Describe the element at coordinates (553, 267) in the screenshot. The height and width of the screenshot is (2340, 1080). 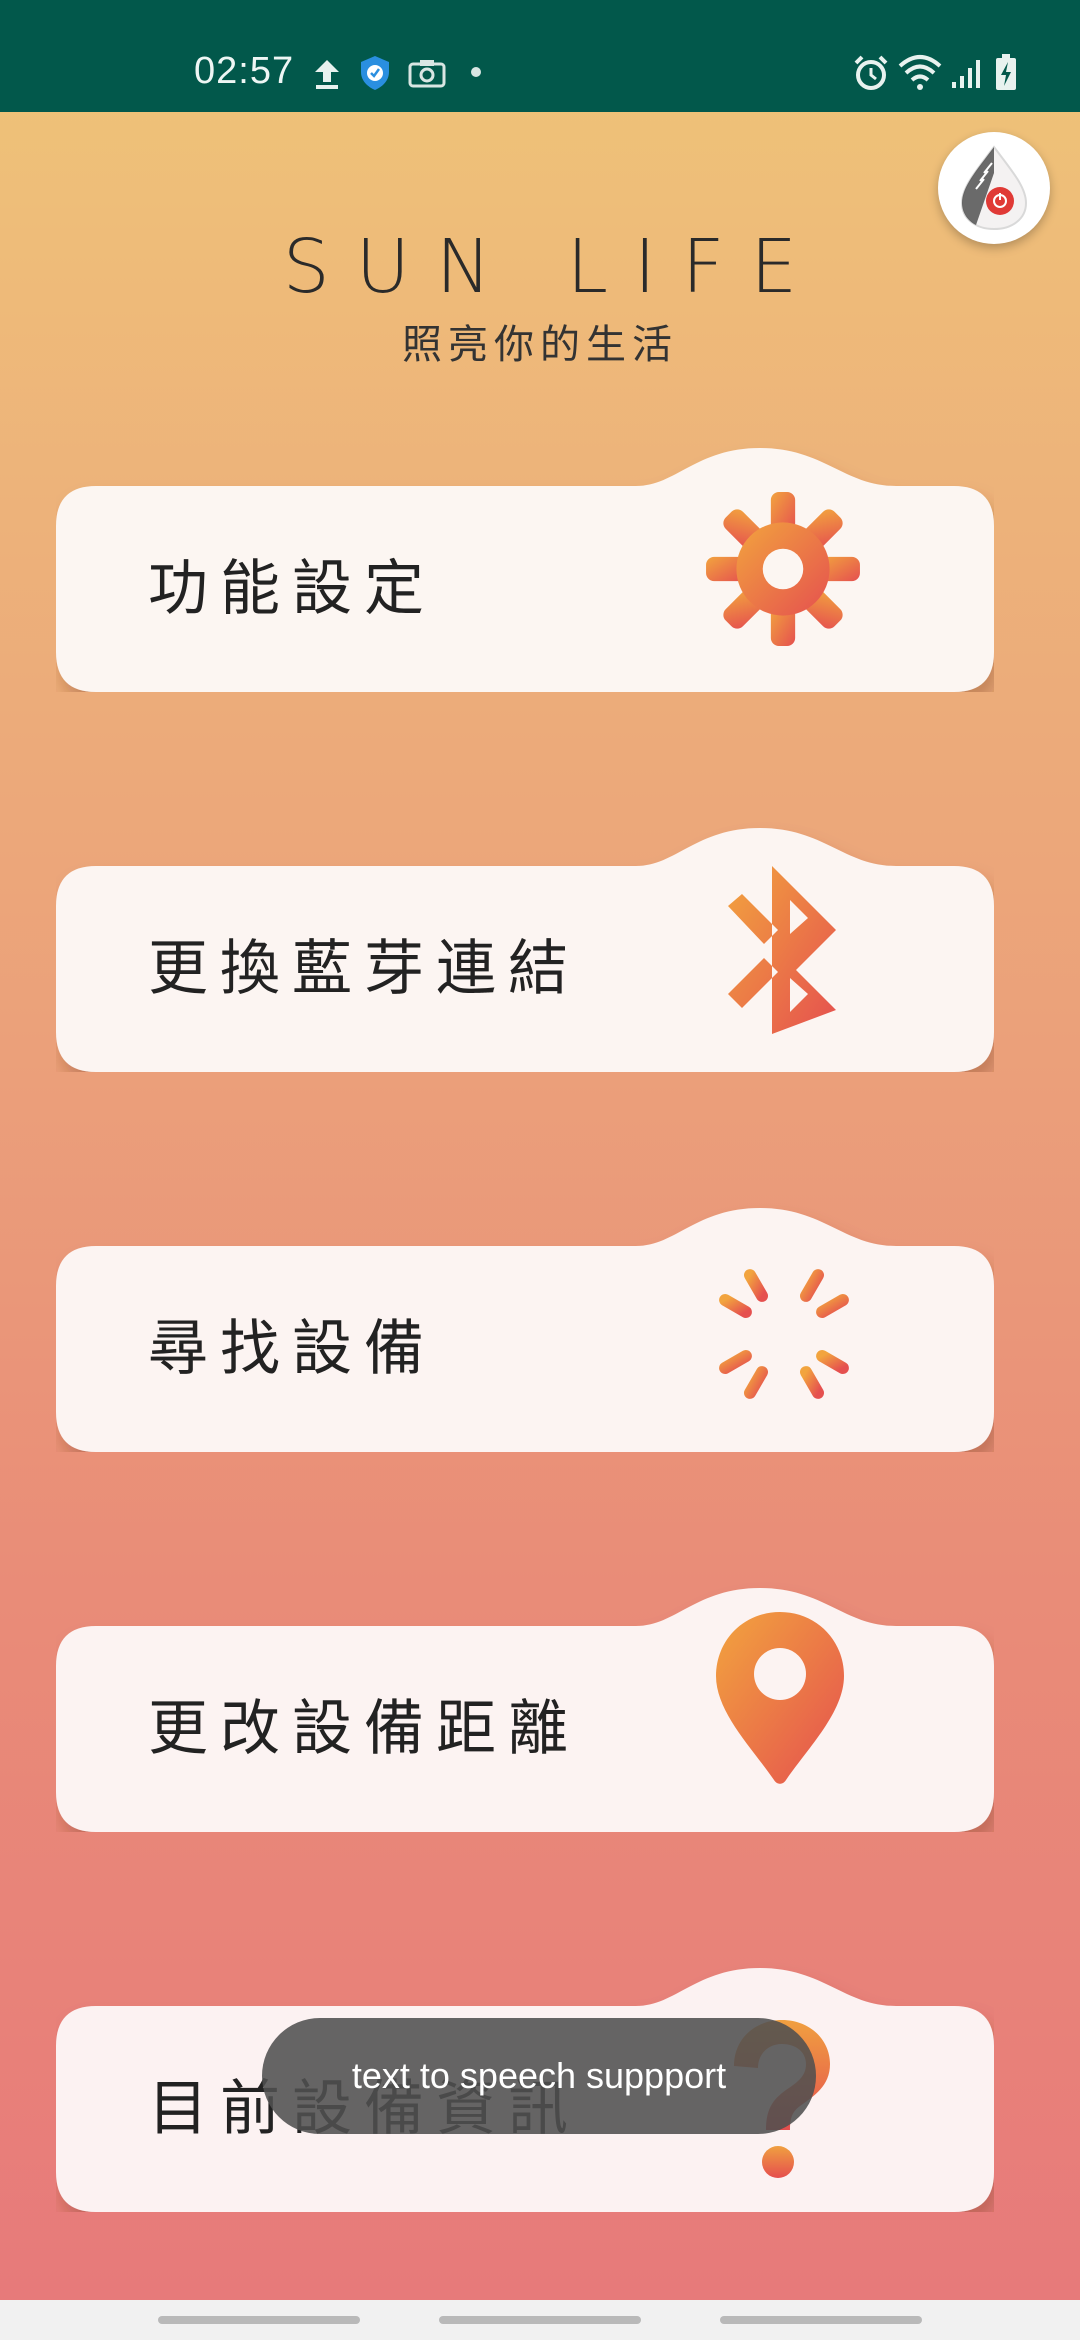
I see `logo-title: SUN LIFE` at that location.